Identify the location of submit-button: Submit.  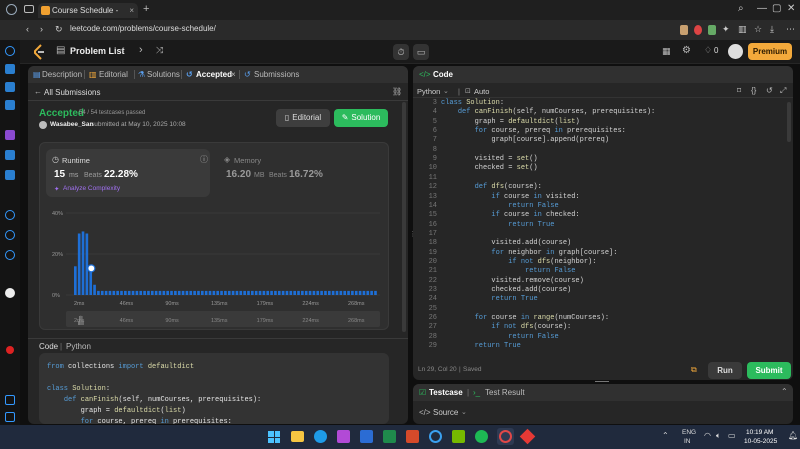
(769, 370).